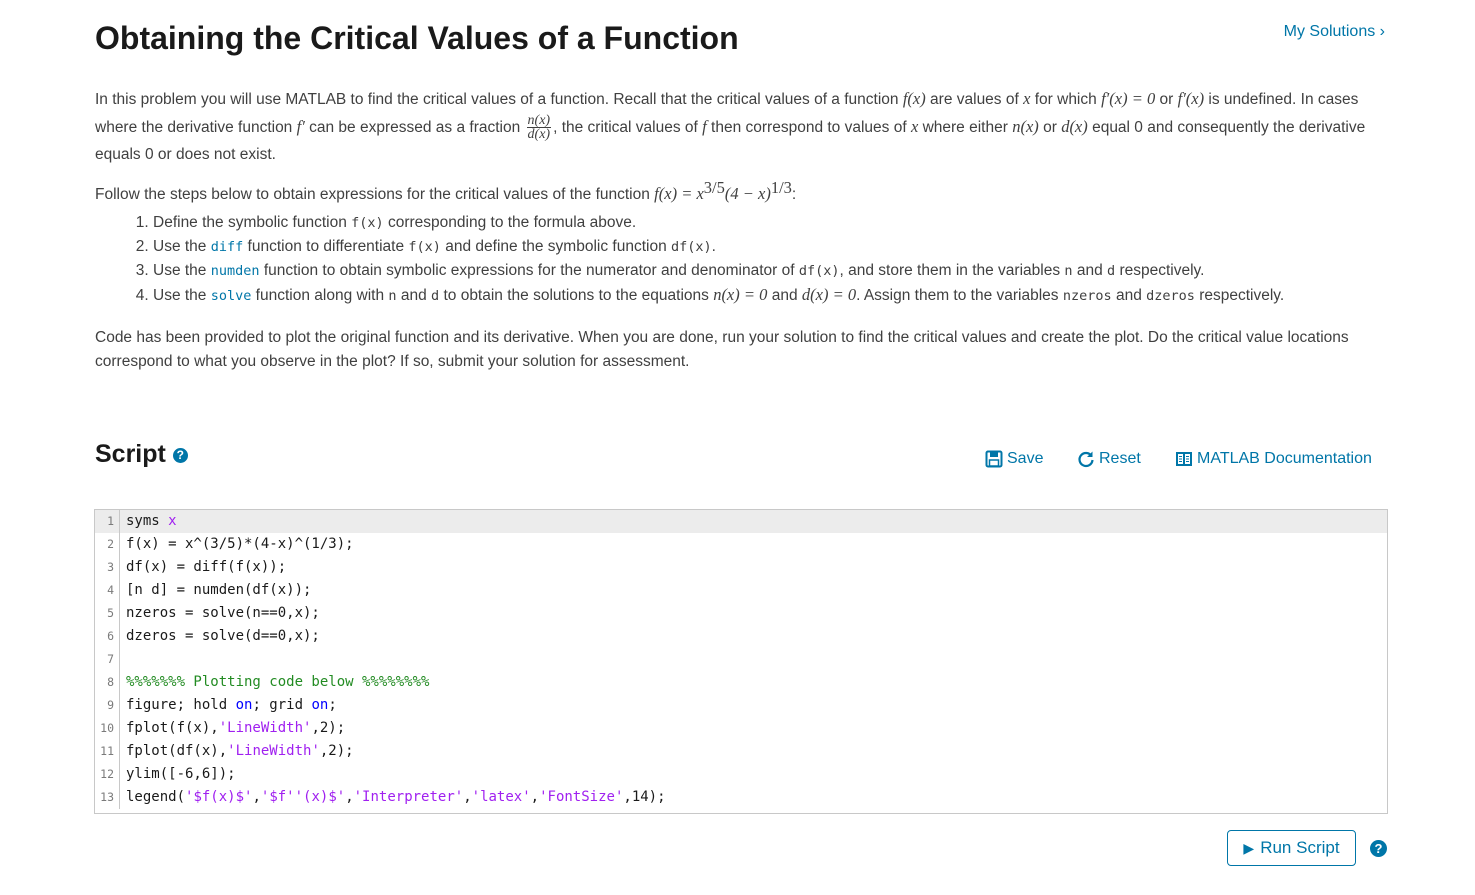 This screenshot has width=1475, height=895. Describe the element at coordinates (1184, 459) in the screenshot. I see `book-icon` at that location.